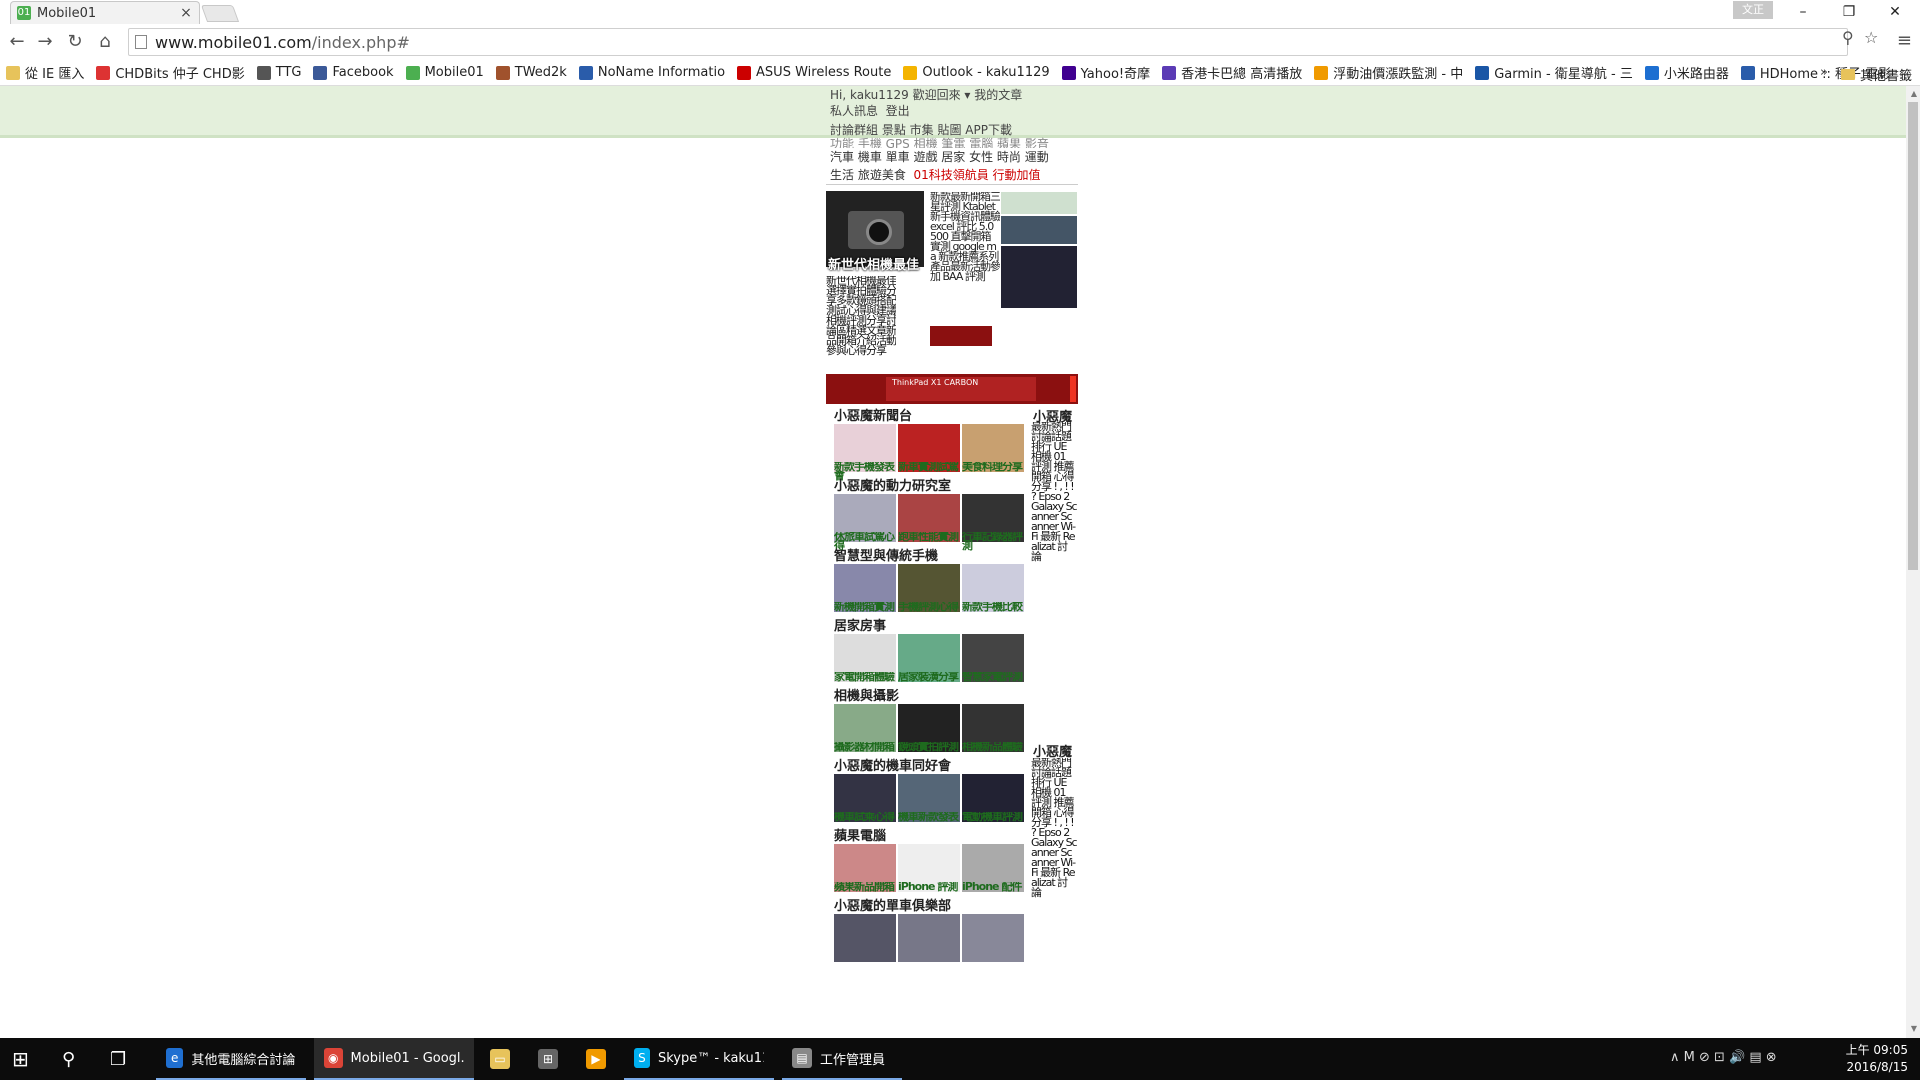 This screenshot has width=1920, height=1080. Describe the element at coordinates (661, 72) in the screenshot. I see `bookmark-label: NoName Informatio` at that location.